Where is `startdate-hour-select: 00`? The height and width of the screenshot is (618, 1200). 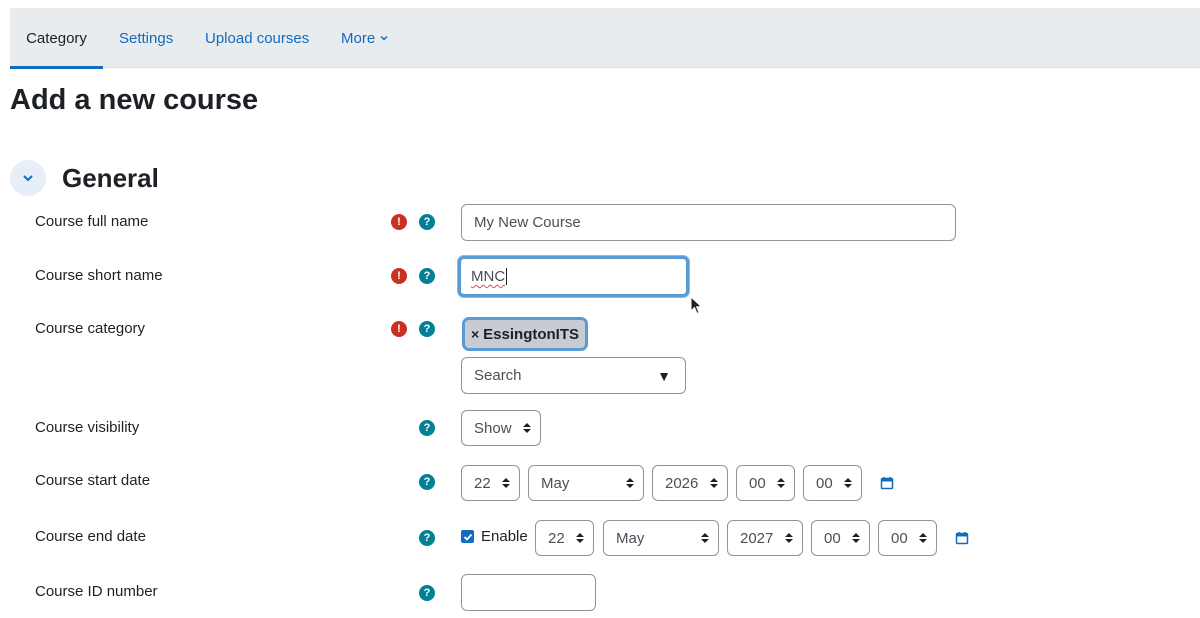 startdate-hour-select: 00 is located at coordinates (765, 483).